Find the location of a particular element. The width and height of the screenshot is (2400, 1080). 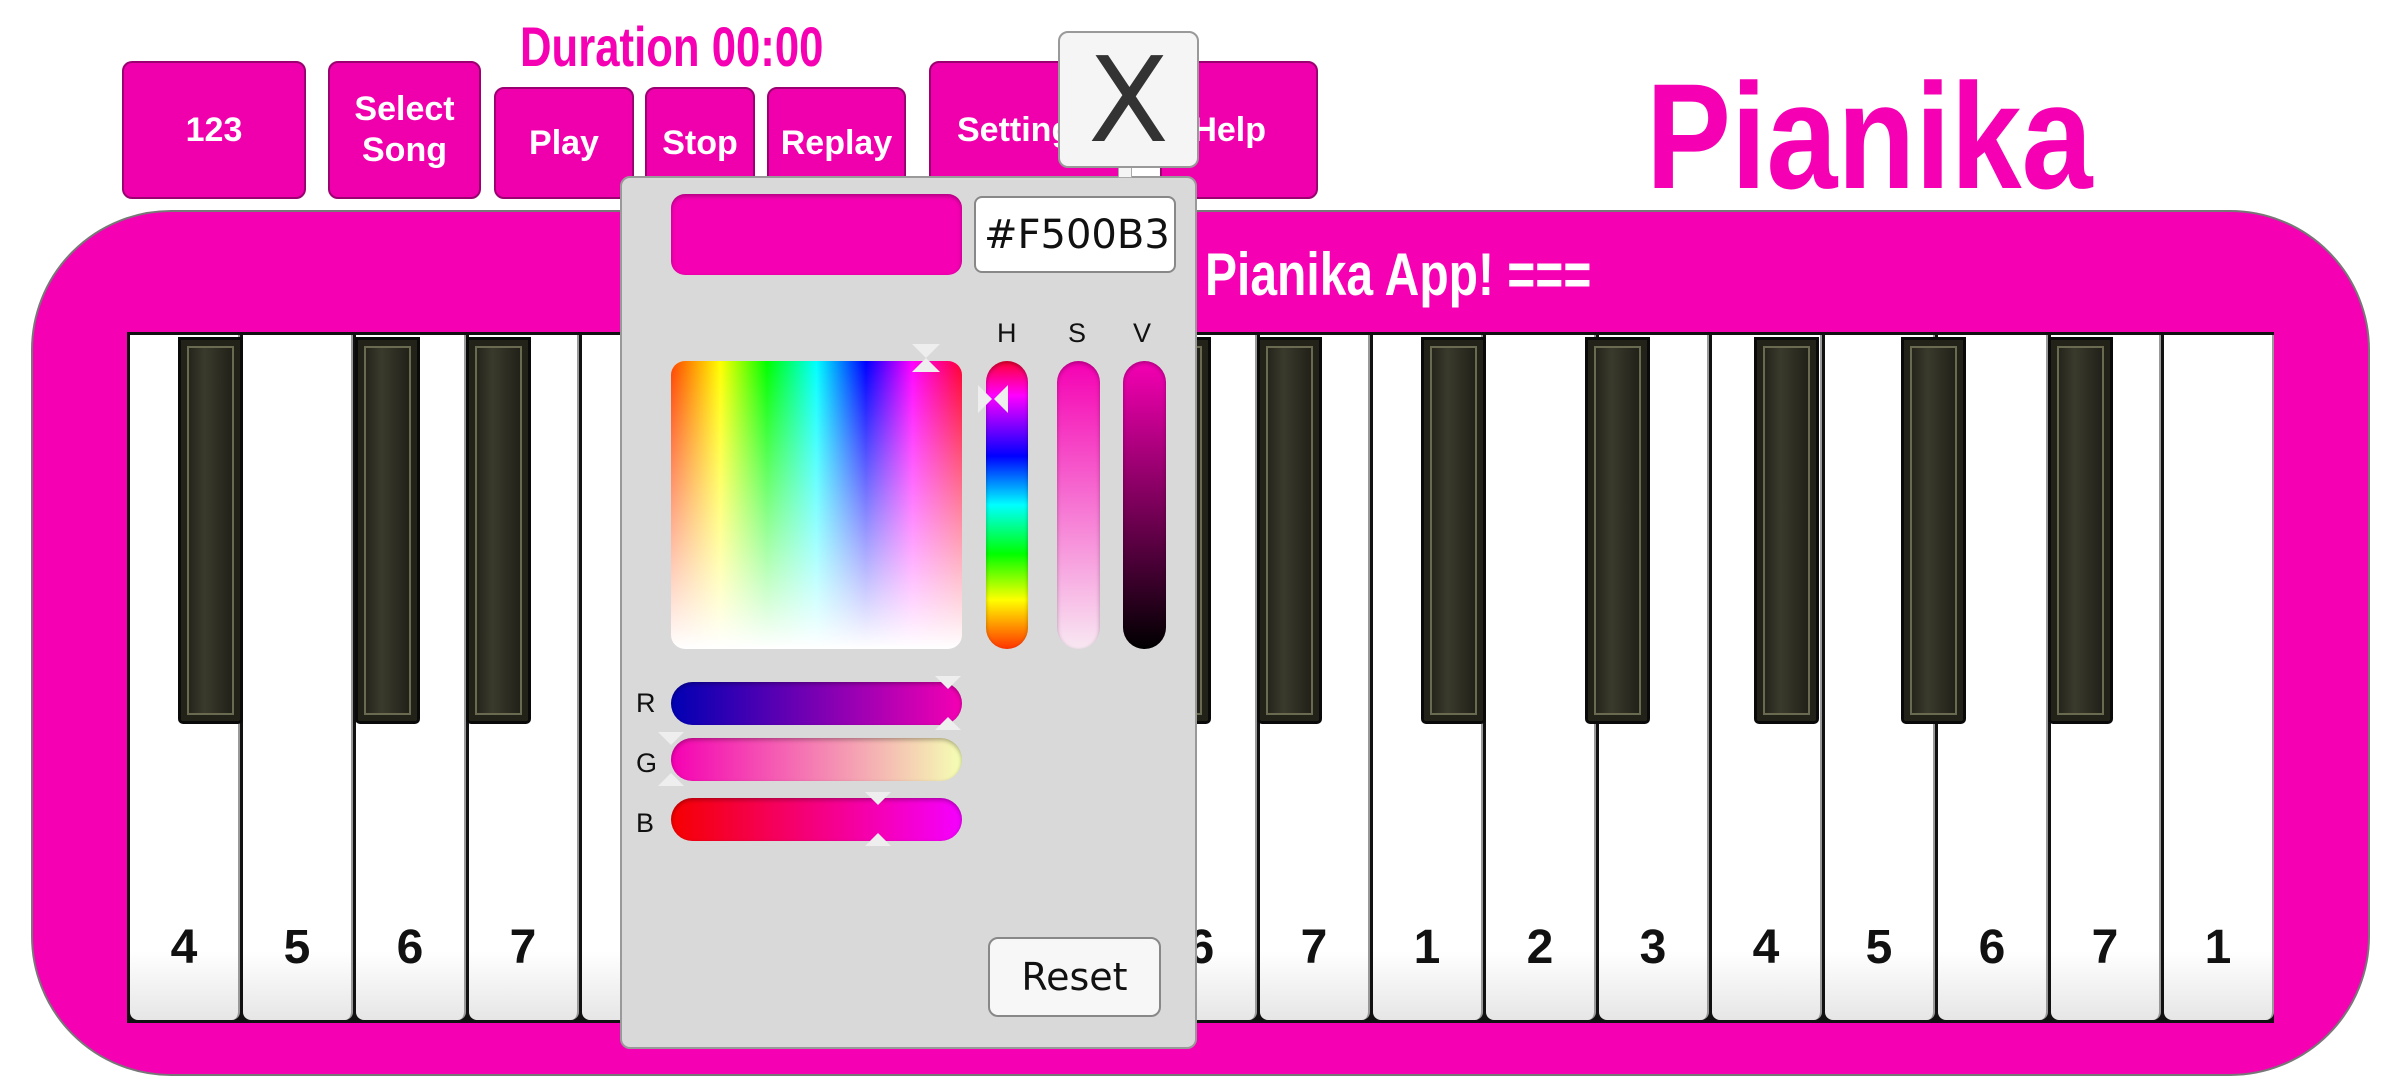

welcome-banner: Pianika App! === is located at coordinates (1398, 274).